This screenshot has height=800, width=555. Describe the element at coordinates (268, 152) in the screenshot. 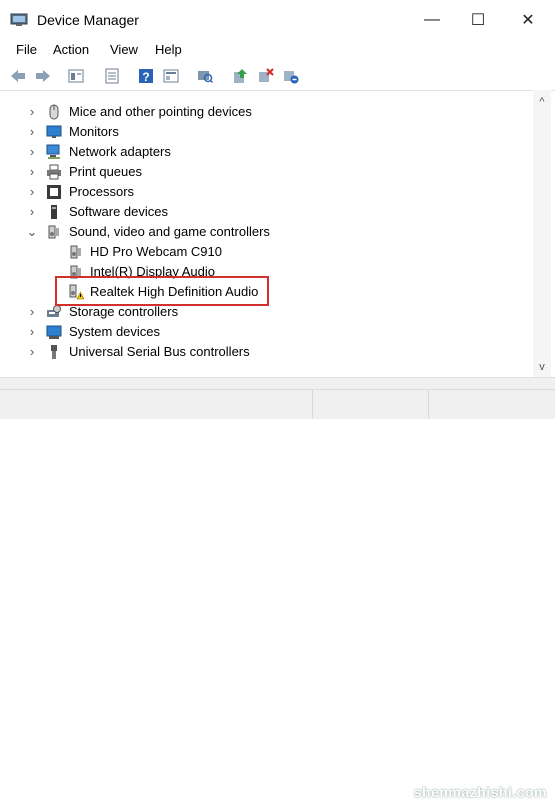

I see `tree-item-network-adapters: › Network adapters` at that location.